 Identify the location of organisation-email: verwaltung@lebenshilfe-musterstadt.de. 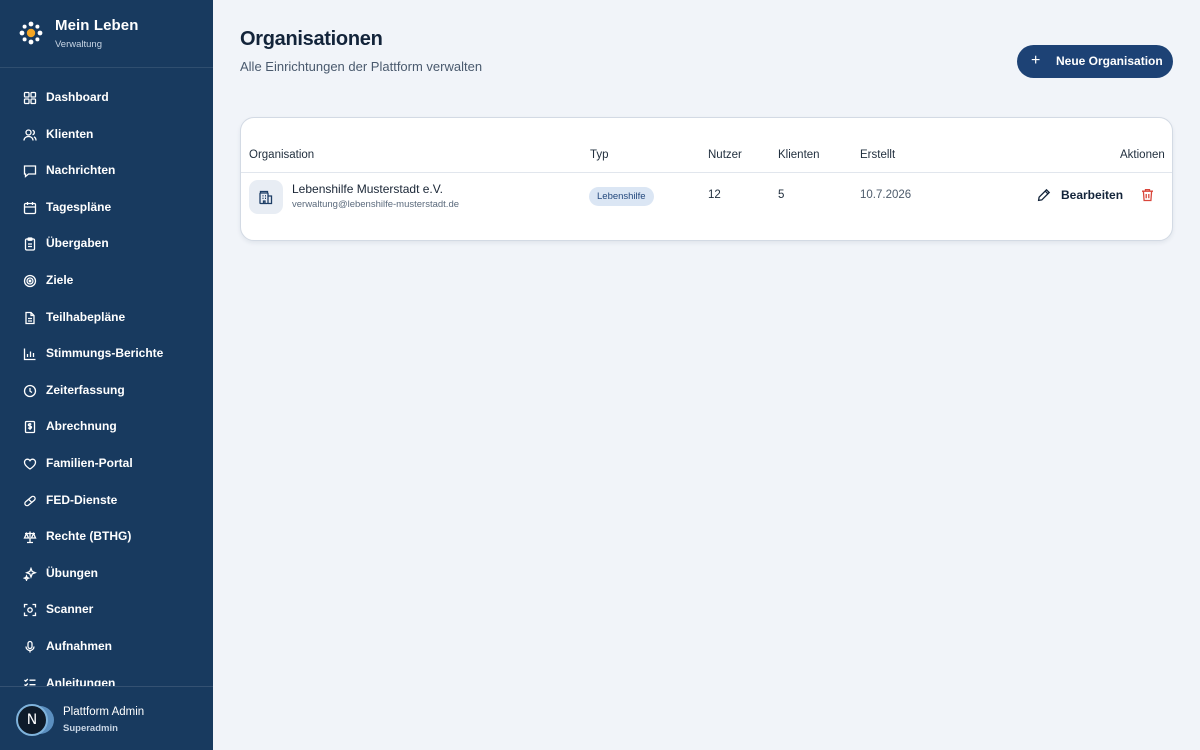
(376, 204).